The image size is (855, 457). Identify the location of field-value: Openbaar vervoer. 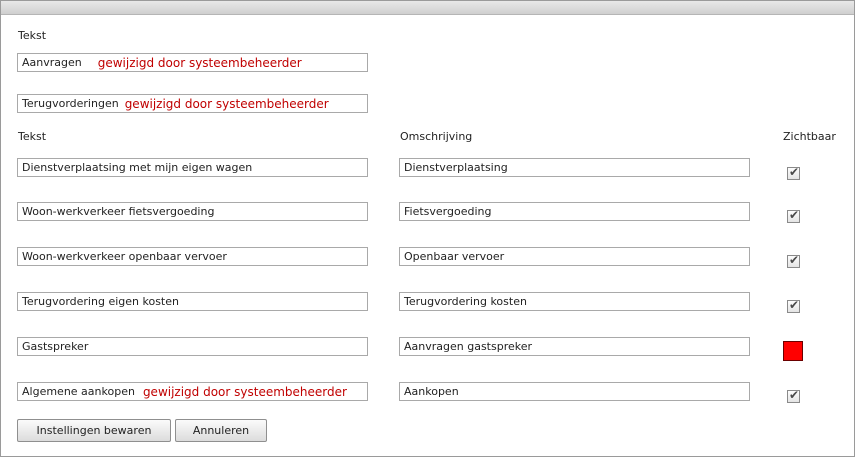
(454, 256).